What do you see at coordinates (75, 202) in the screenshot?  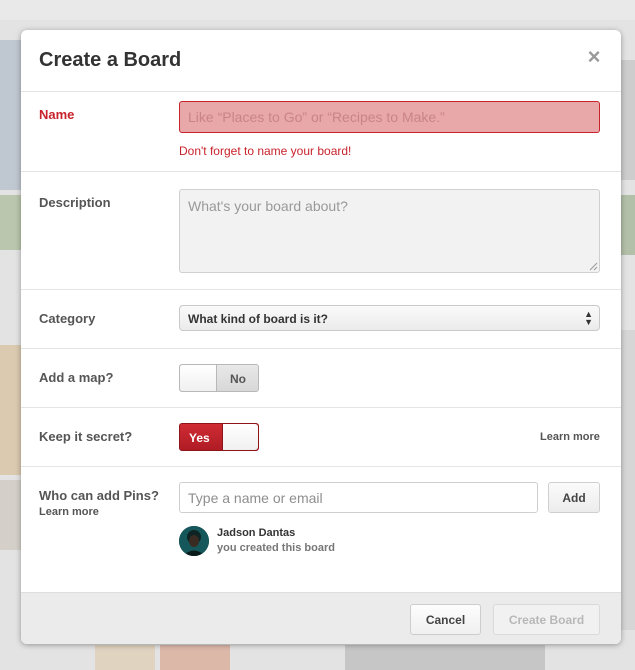 I see `description-label: Description` at bounding box center [75, 202].